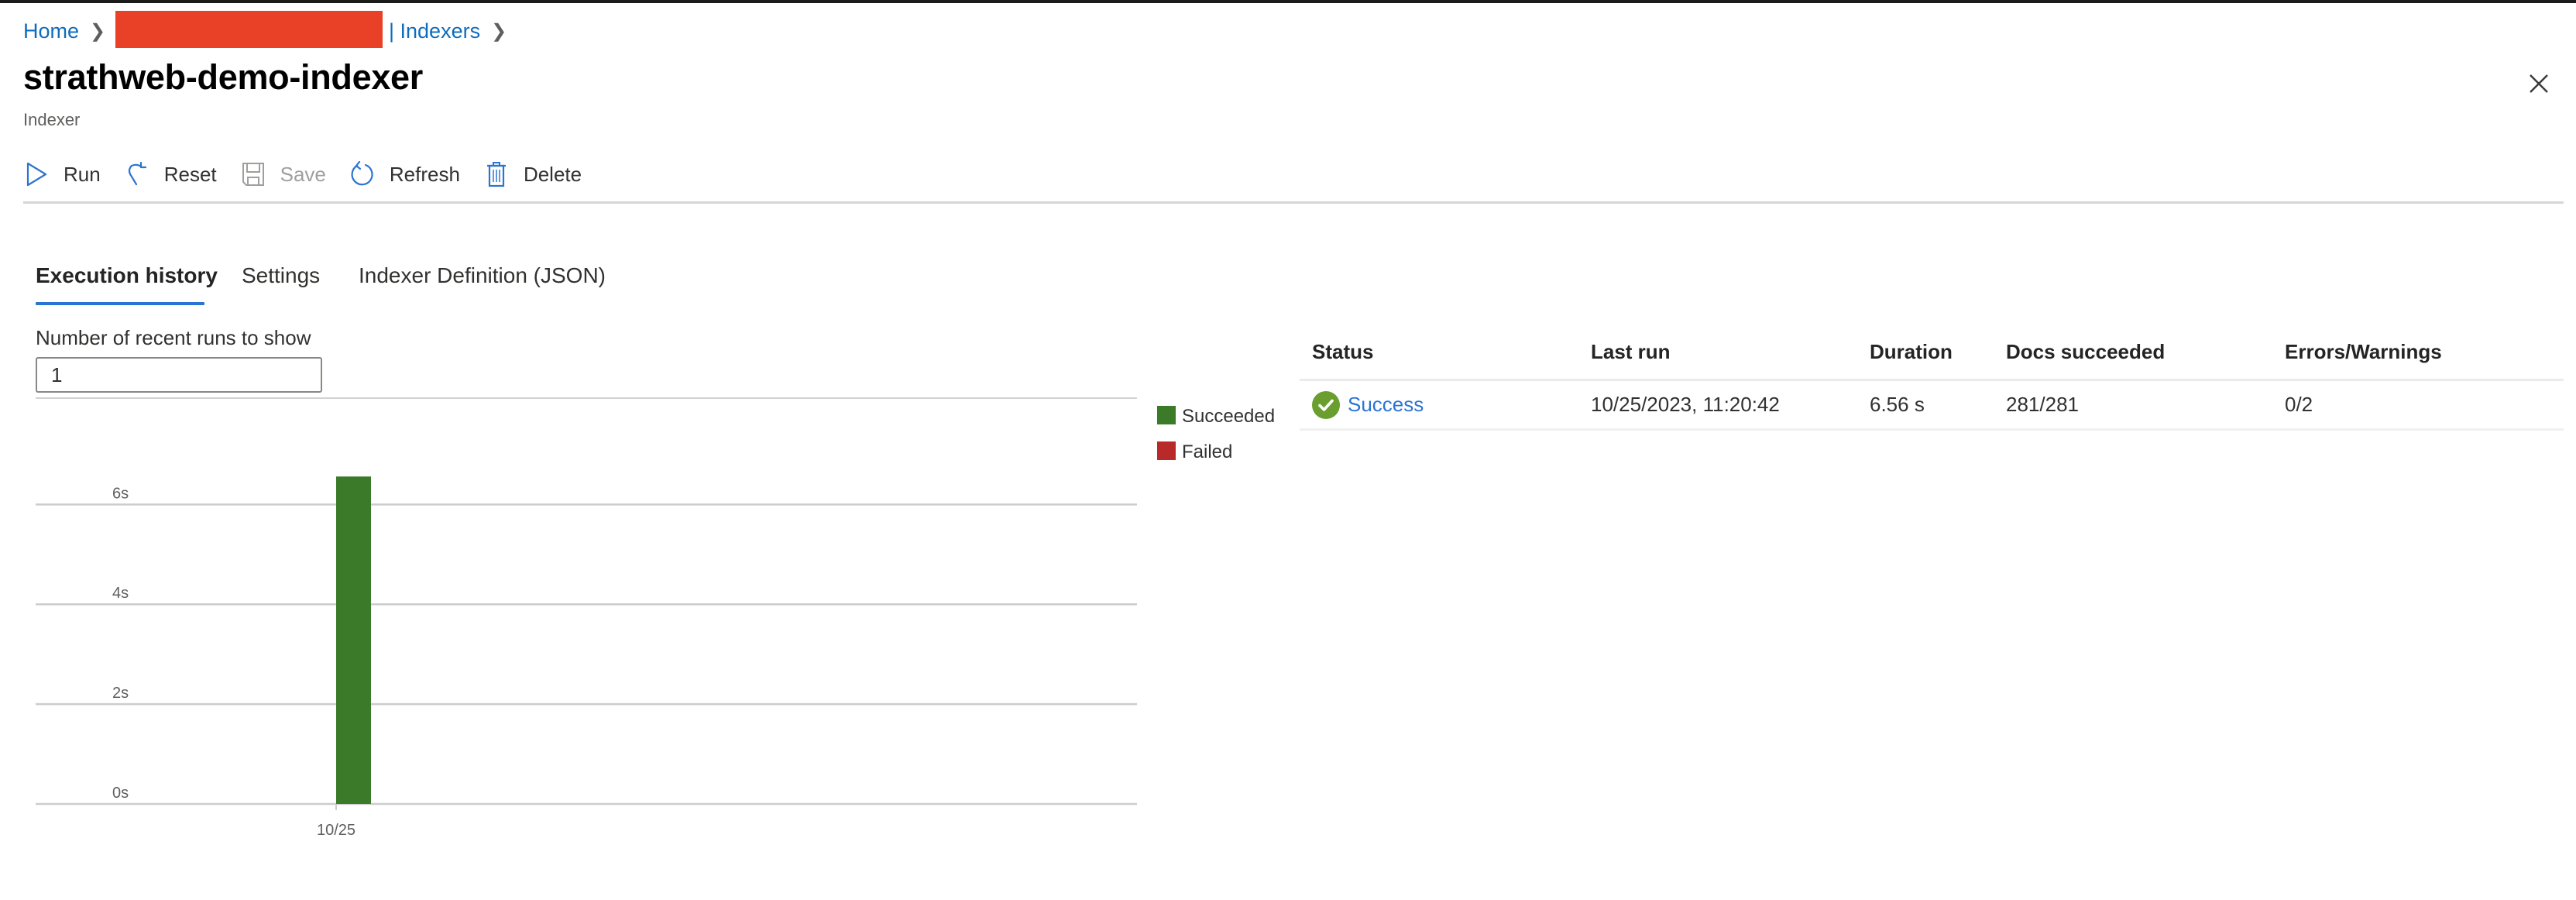  What do you see at coordinates (120, 593) in the screenshot?
I see `y-tick-label: 4s` at bounding box center [120, 593].